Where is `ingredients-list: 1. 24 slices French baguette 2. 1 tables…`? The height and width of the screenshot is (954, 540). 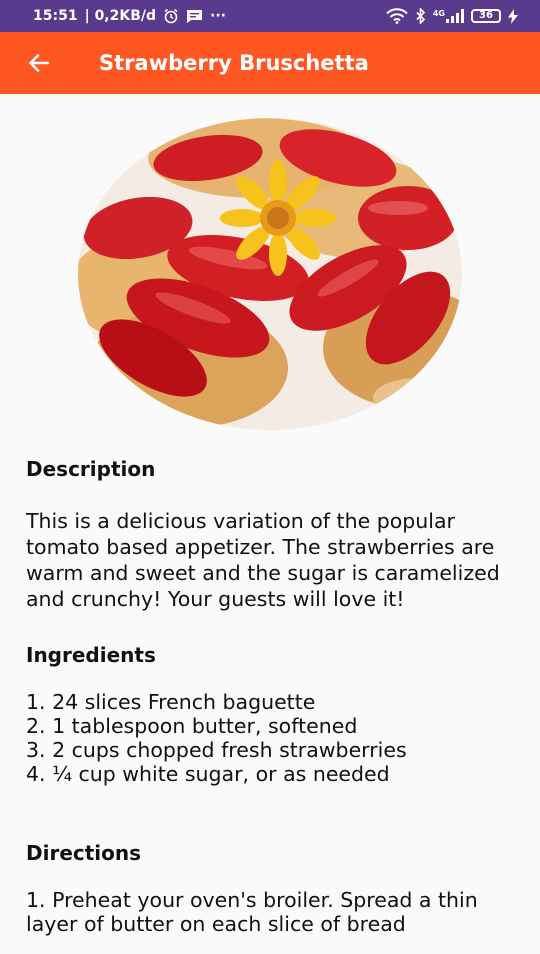
ingredients-list: 1. 24 slices French baguette 2. 1 tables… is located at coordinates (276, 738).